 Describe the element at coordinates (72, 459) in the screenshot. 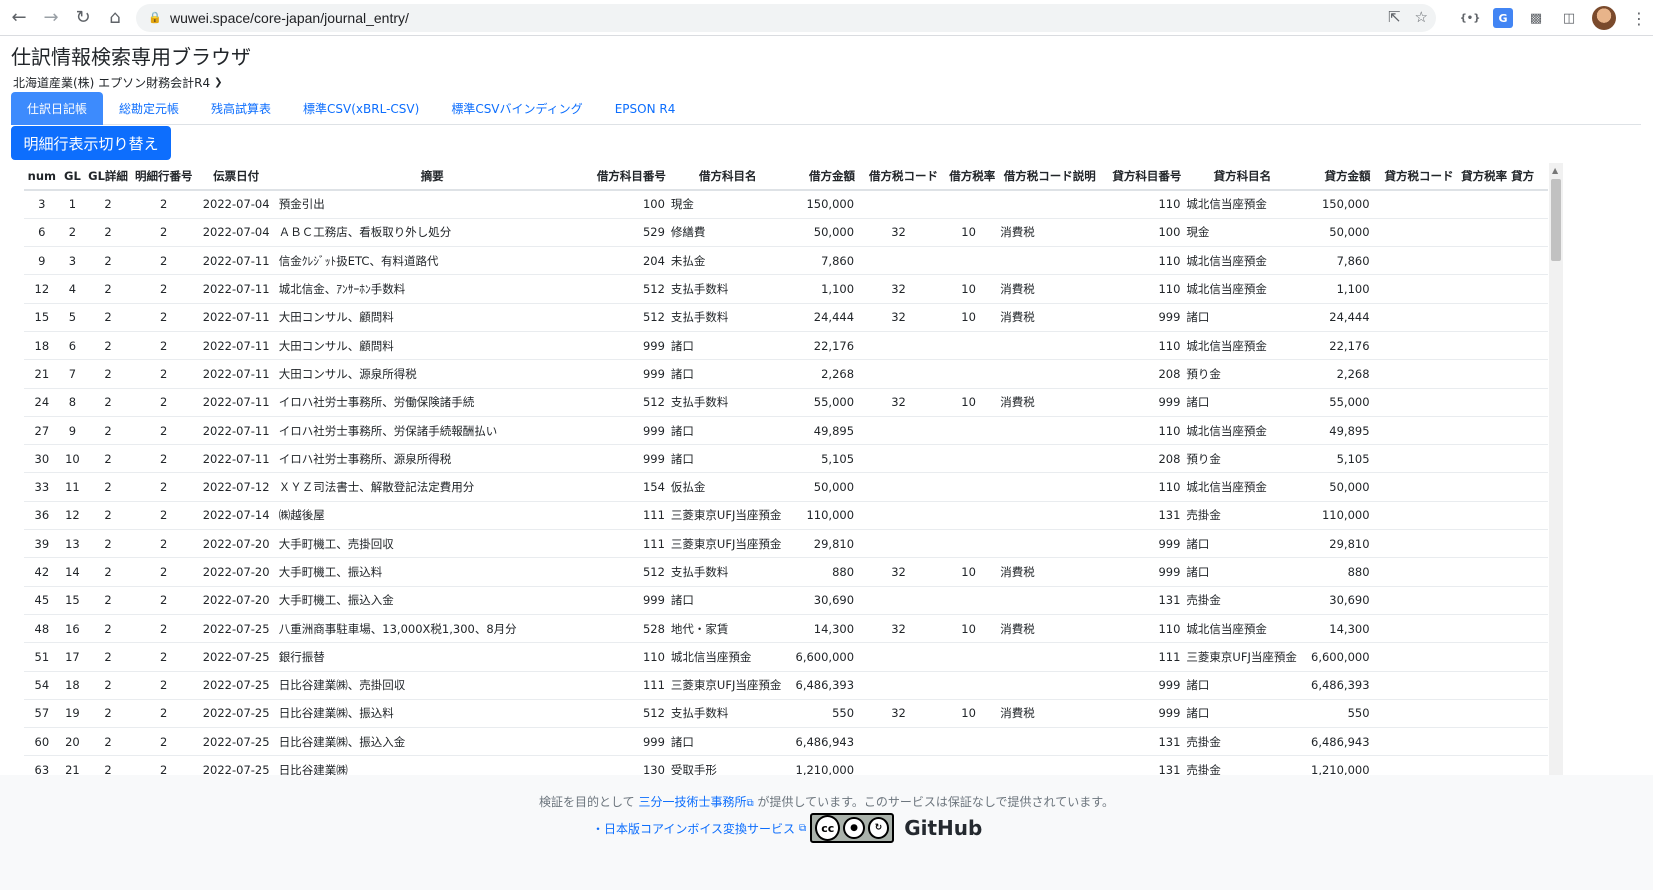

I see `table-cell: 10` at that location.